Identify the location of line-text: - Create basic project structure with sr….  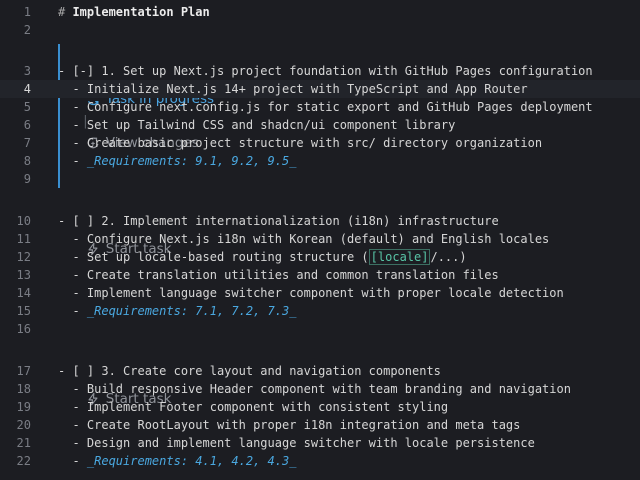
(300, 143).